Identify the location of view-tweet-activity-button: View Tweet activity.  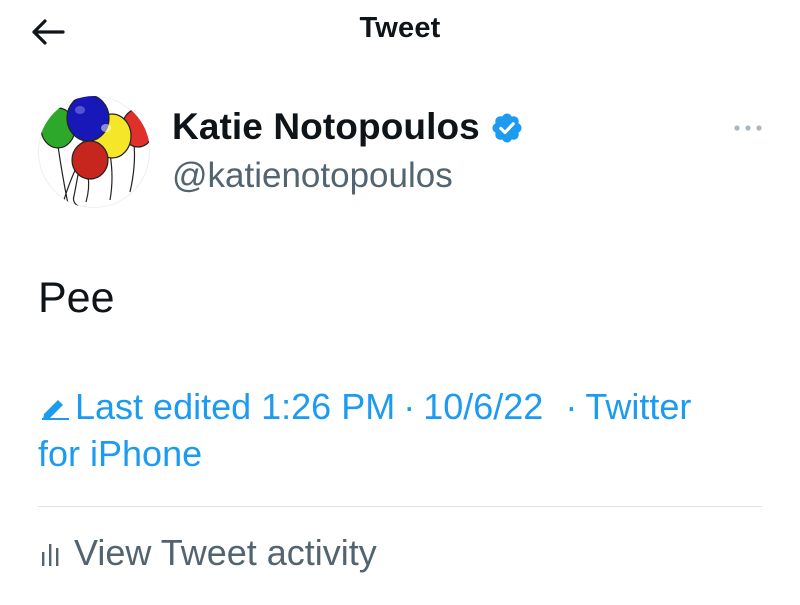
(207, 553).